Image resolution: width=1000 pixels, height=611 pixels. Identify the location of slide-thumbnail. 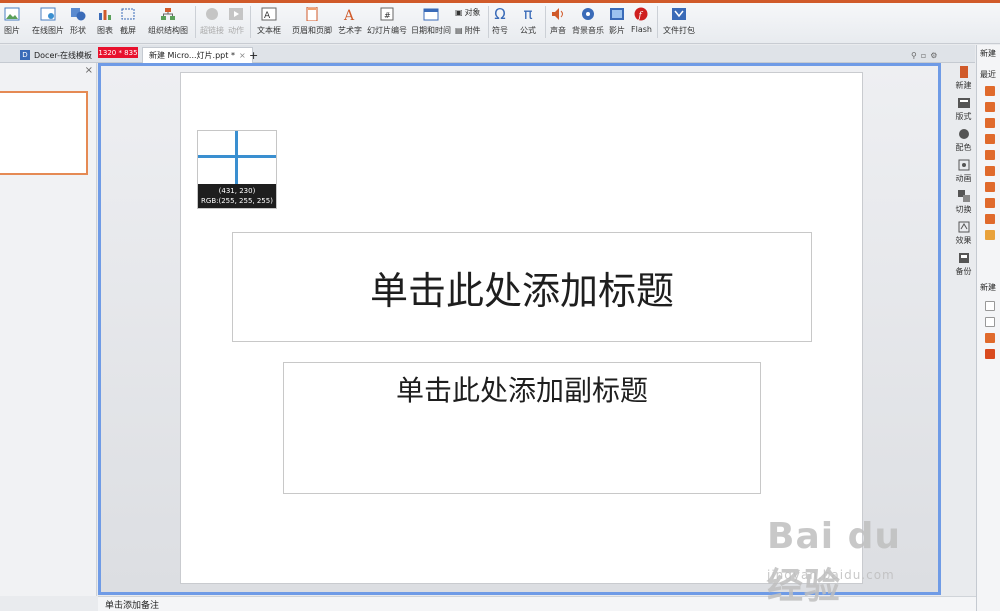
(44, 133).